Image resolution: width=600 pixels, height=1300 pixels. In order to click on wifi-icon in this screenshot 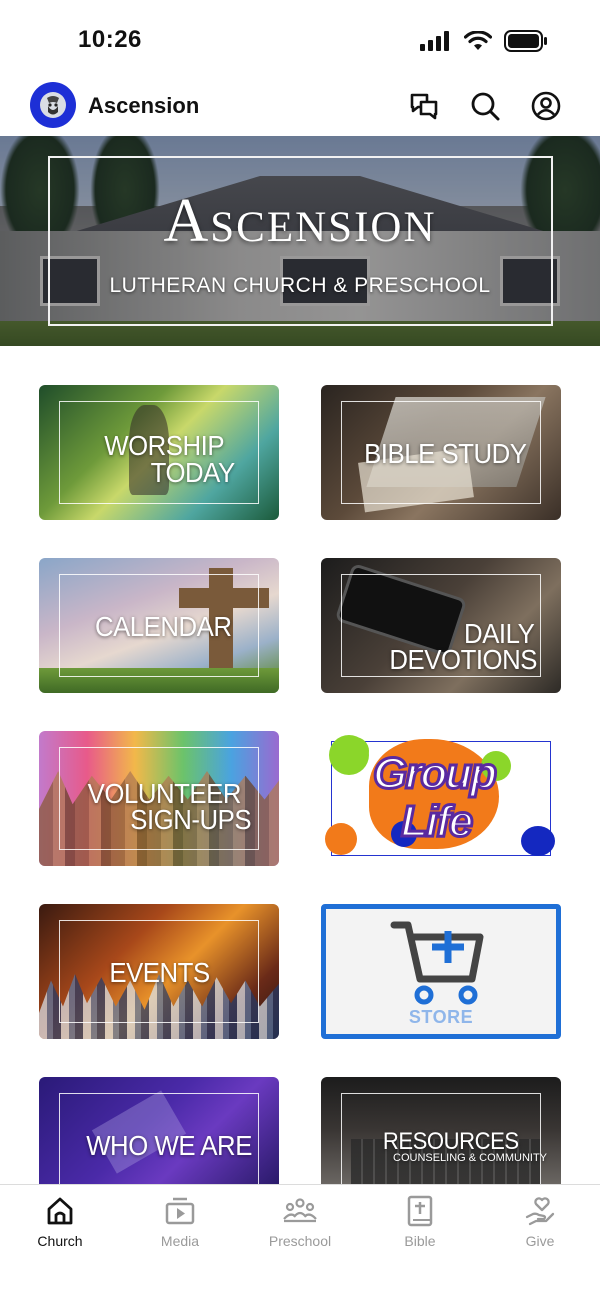, I will do `click(478, 40)`.